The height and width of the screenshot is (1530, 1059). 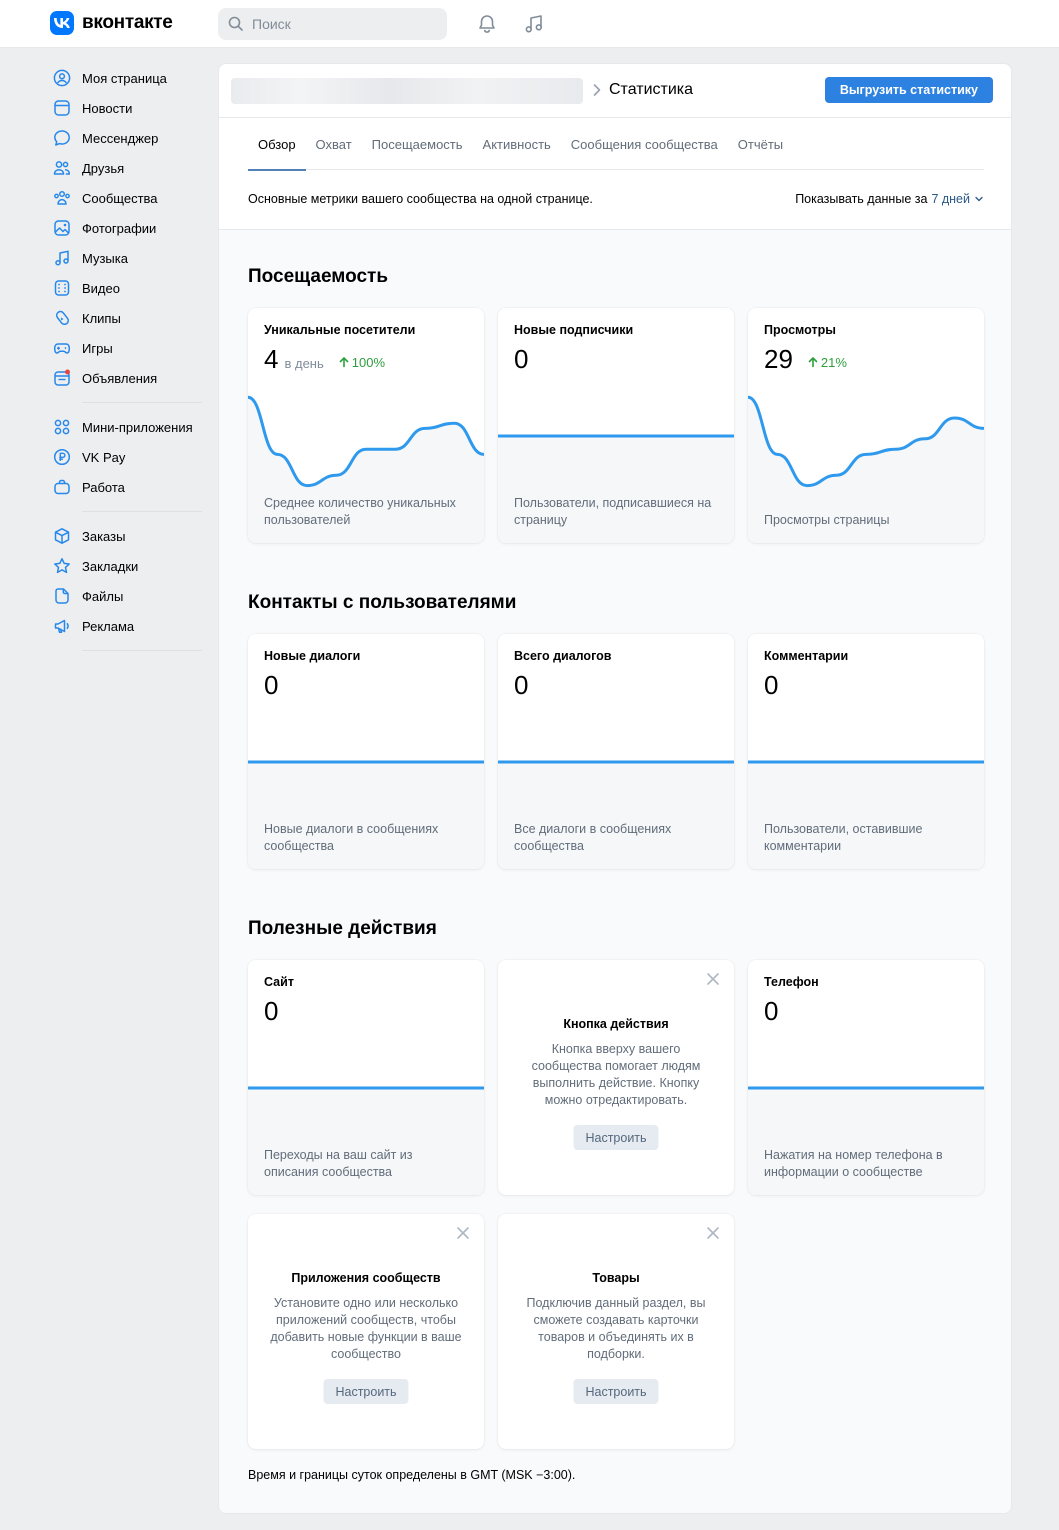 I want to click on sidebar-item-clips: Клипы, so click(x=126, y=318).